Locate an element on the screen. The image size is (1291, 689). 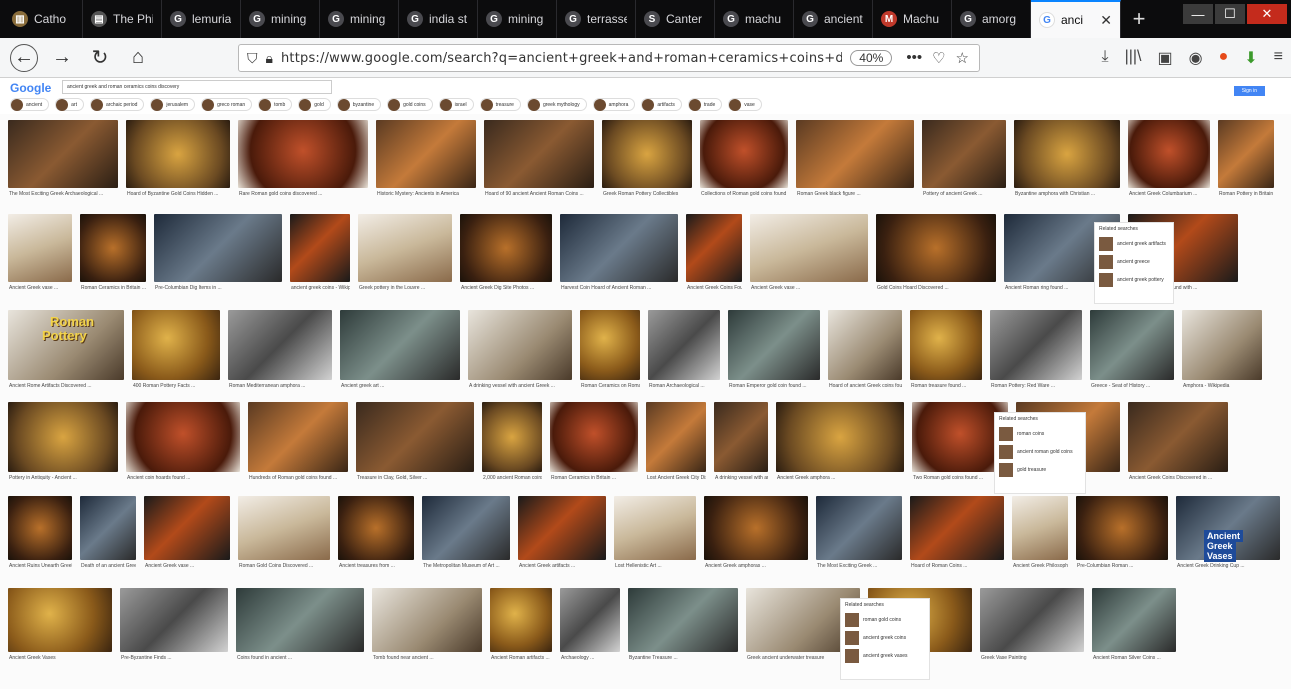
close-tab-icon: ✕ is located at coordinates (1106, 20).